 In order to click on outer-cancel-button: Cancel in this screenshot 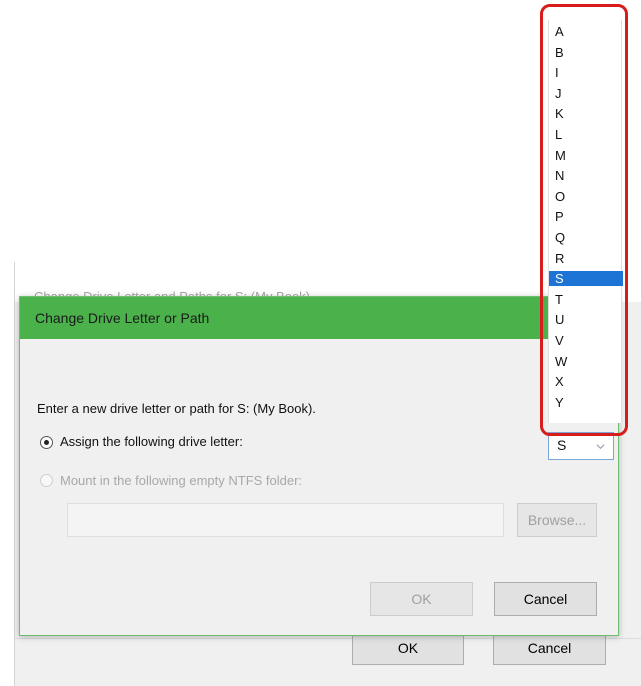, I will do `click(549, 648)`.